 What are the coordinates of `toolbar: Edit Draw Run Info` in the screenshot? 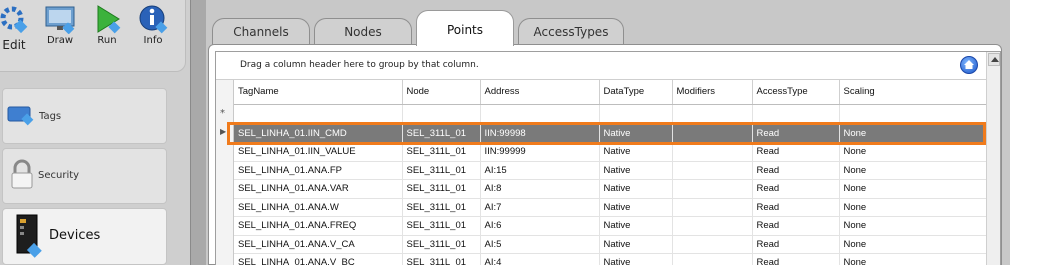 It's located at (93, 36).